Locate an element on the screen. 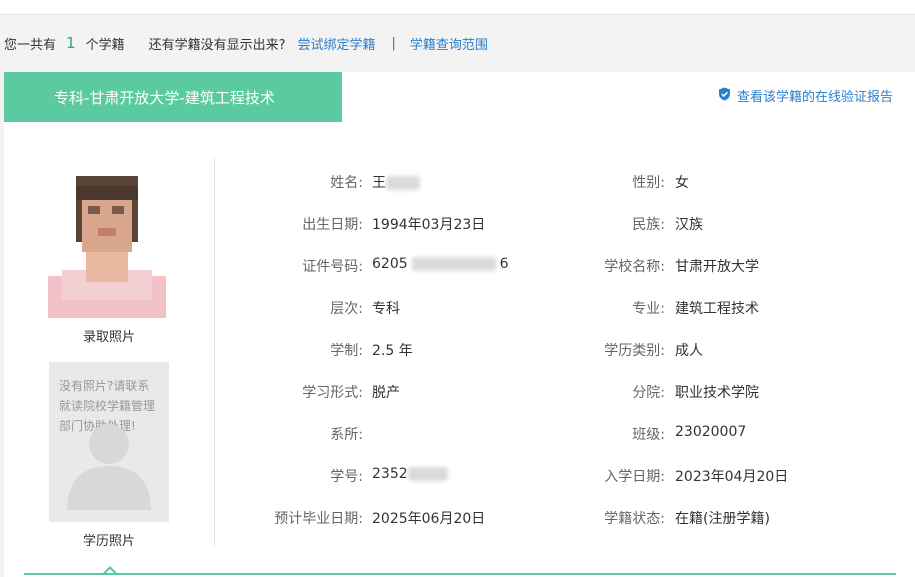 The height and width of the screenshot is (577, 915). ethnicity-value: 汉族 is located at coordinates (689, 225).